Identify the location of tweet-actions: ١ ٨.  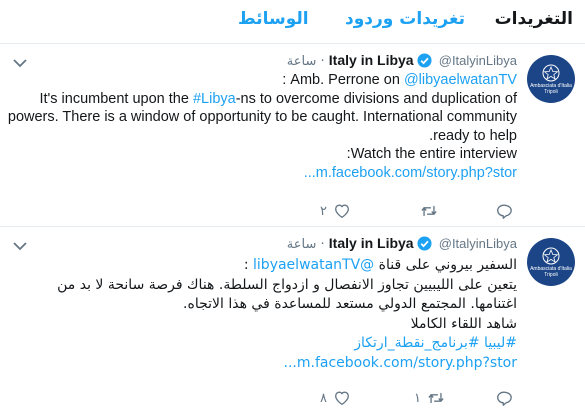
(267, 398).